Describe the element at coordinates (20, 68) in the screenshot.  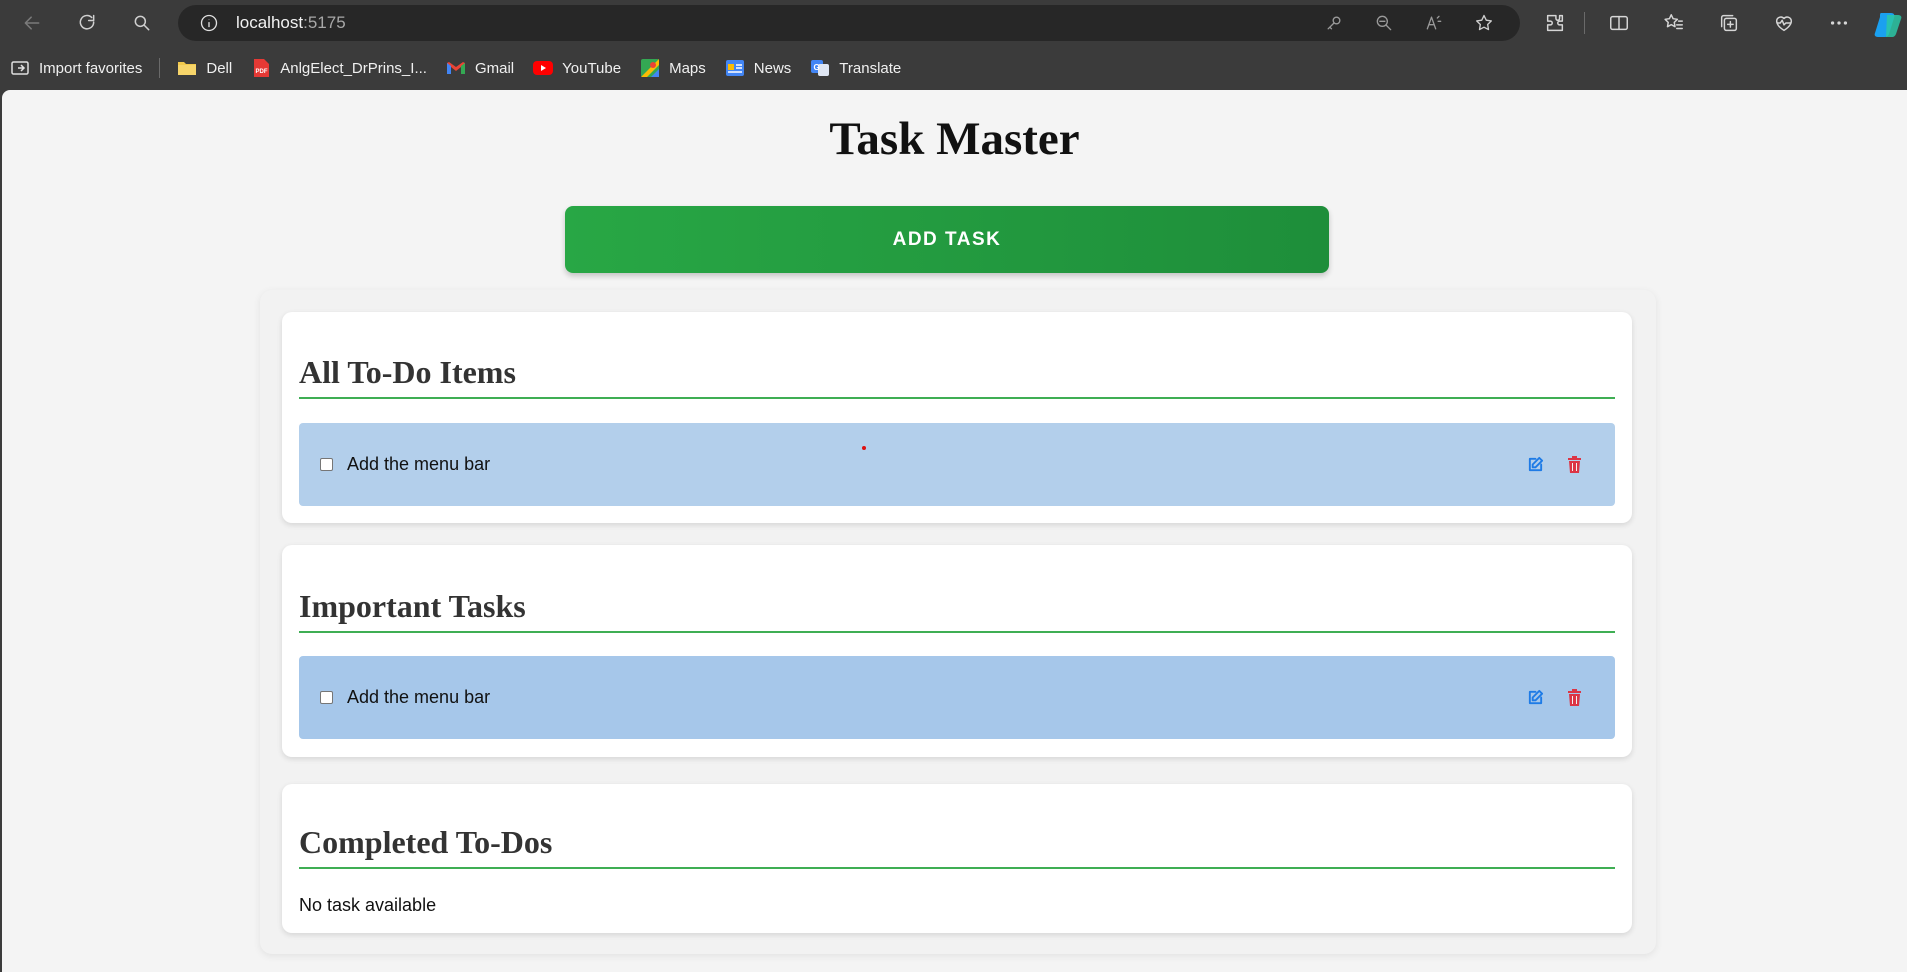
I see `import-favorites-icon` at that location.